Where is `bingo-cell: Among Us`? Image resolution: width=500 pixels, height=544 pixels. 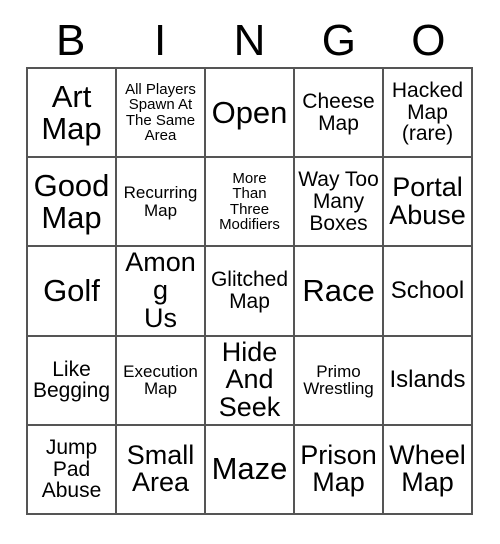
bingo-cell: Among Us is located at coordinates (161, 292).